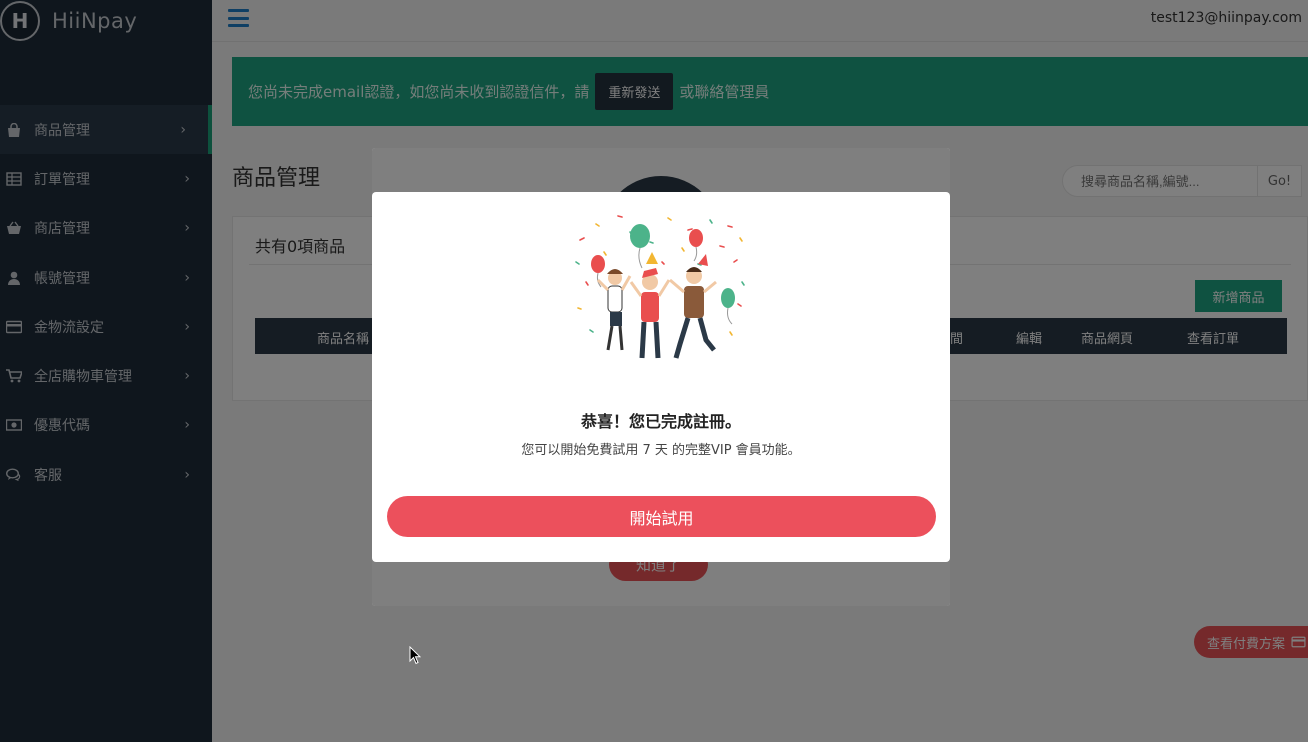  What do you see at coordinates (660, 287) in the screenshot?
I see `celebration-illustration` at bounding box center [660, 287].